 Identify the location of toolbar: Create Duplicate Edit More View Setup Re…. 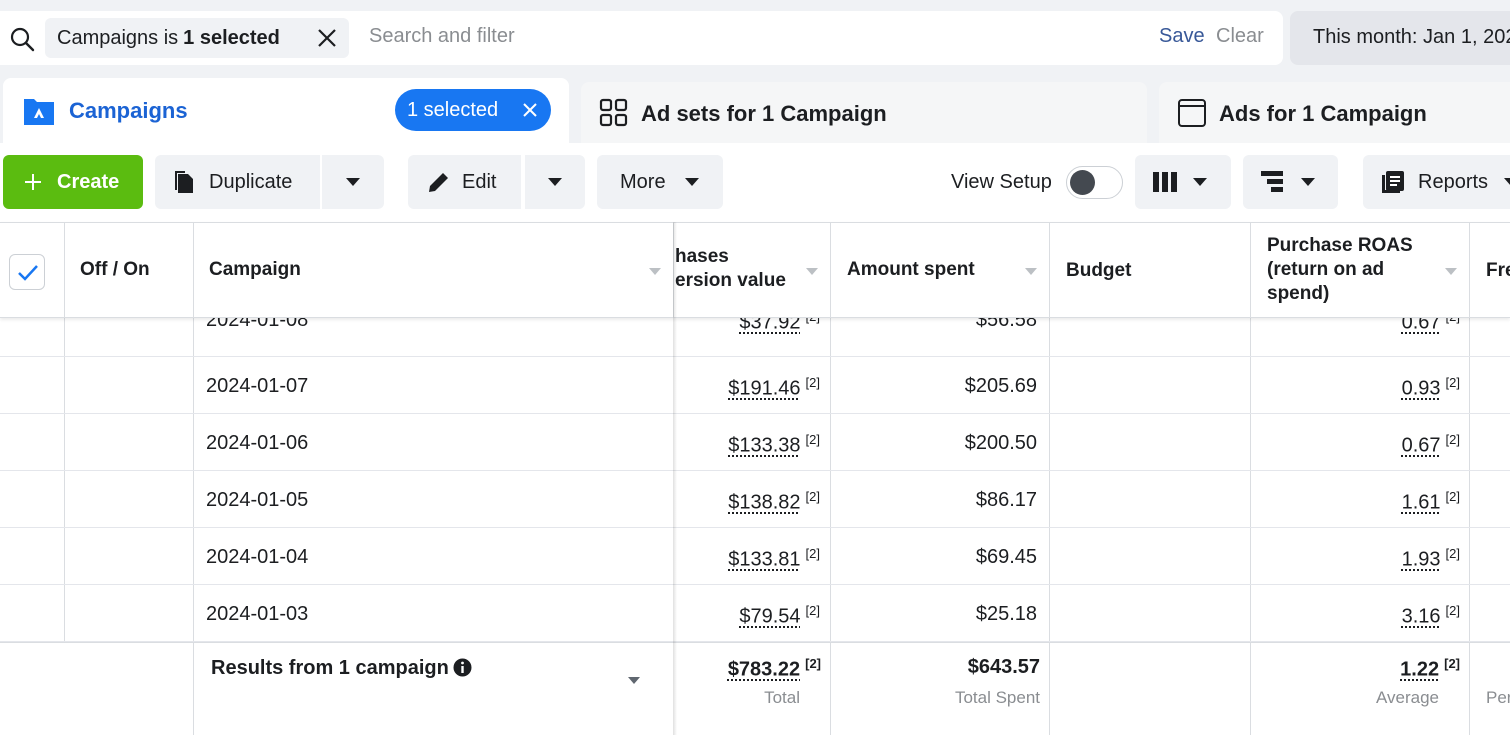
(755, 182).